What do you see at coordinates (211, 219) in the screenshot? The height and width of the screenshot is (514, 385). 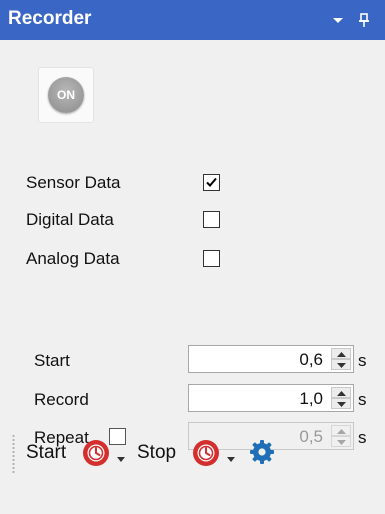 I see `digital-data-checkbox` at bounding box center [211, 219].